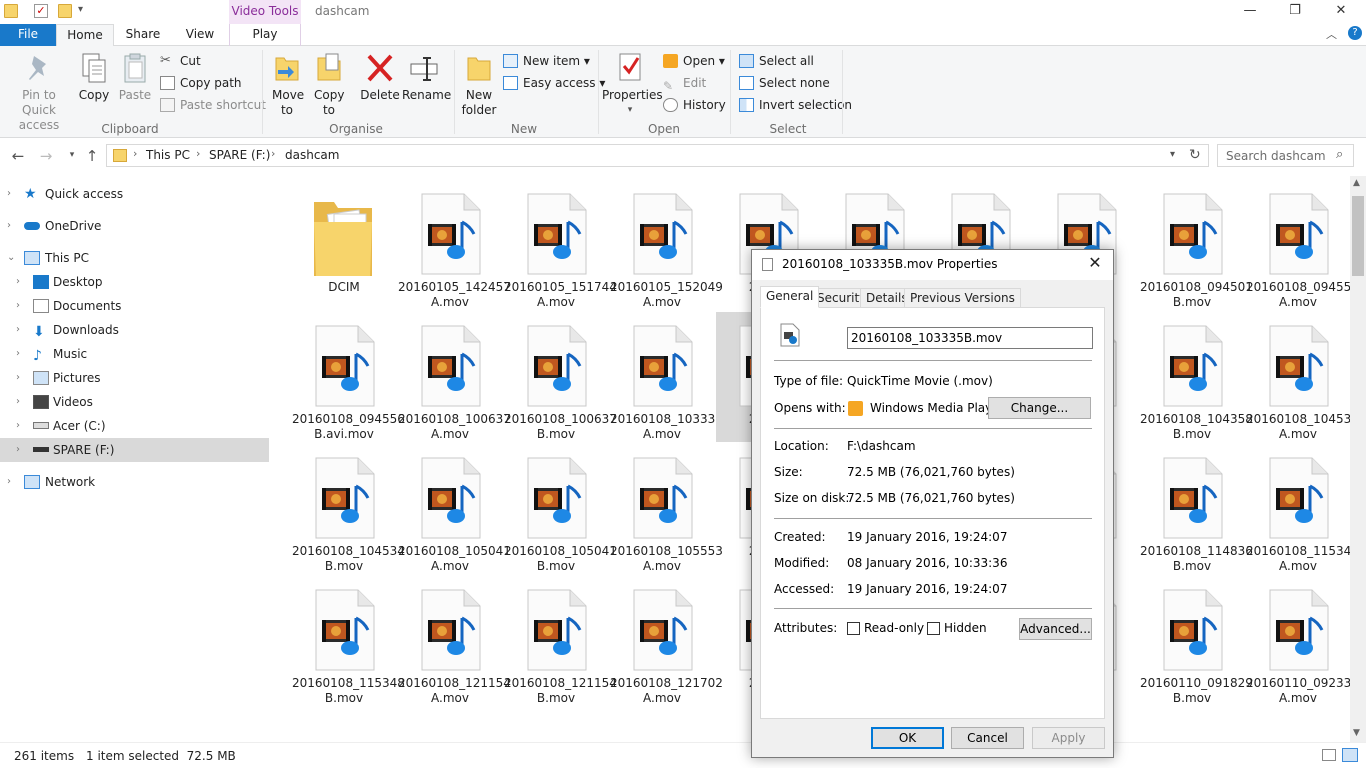  Describe the element at coordinates (1298, 641) in the screenshot. I see `file-item: 20160110_092336 A.mov` at that location.